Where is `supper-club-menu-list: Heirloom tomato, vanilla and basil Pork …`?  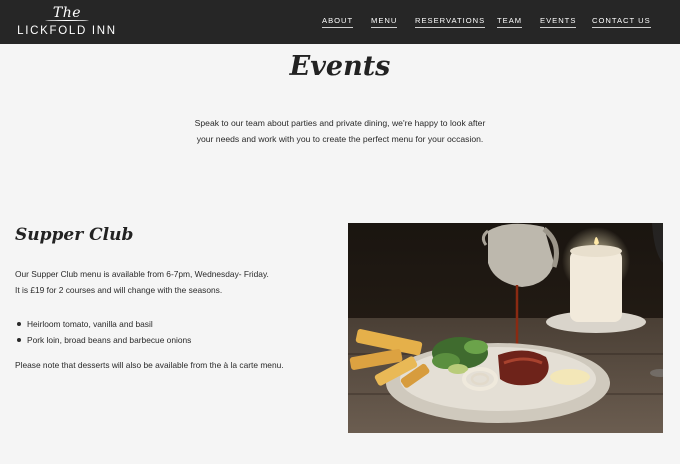 supper-club-menu-list: Heirloom tomato, vanilla and basil Pork … is located at coordinates (170, 332).